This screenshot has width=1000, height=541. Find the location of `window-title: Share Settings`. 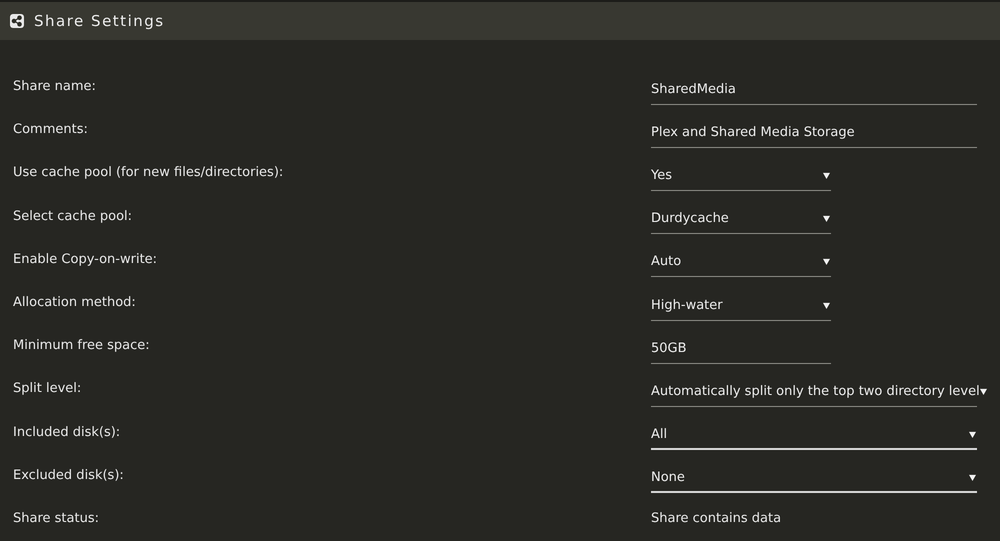

window-title: Share Settings is located at coordinates (99, 21).